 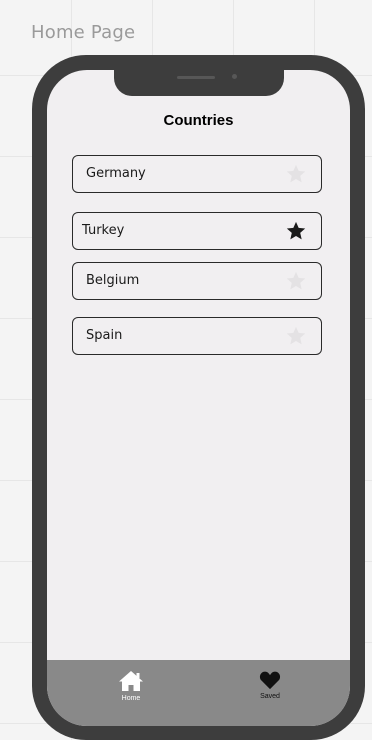 I want to click on country-item-spain: Spain, so click(x=197, y=336).